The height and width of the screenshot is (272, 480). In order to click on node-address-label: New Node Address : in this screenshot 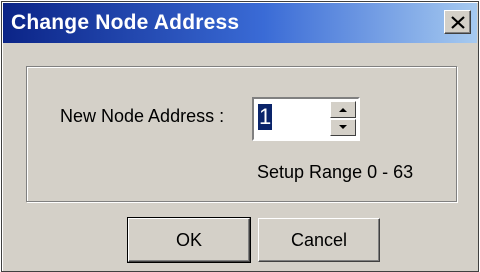, I will do `click(142, 116)`.